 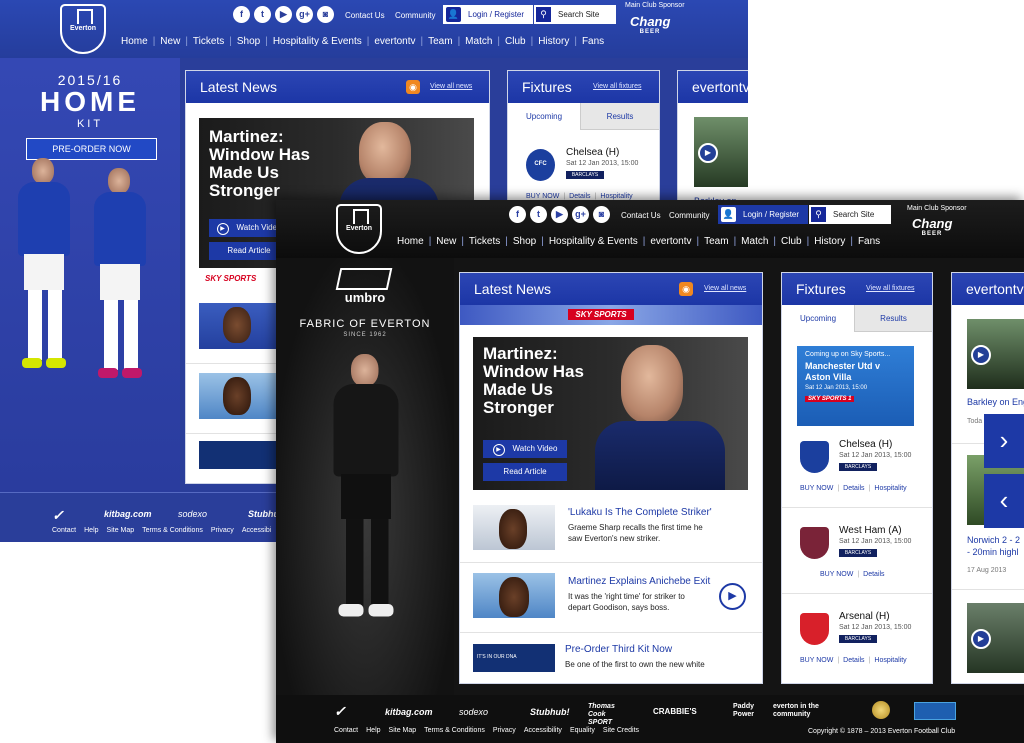 What do you see at coordinates (515, 41) in the screenshot?
I see `nav-item-club: Club` at bounding box center [515, 41].